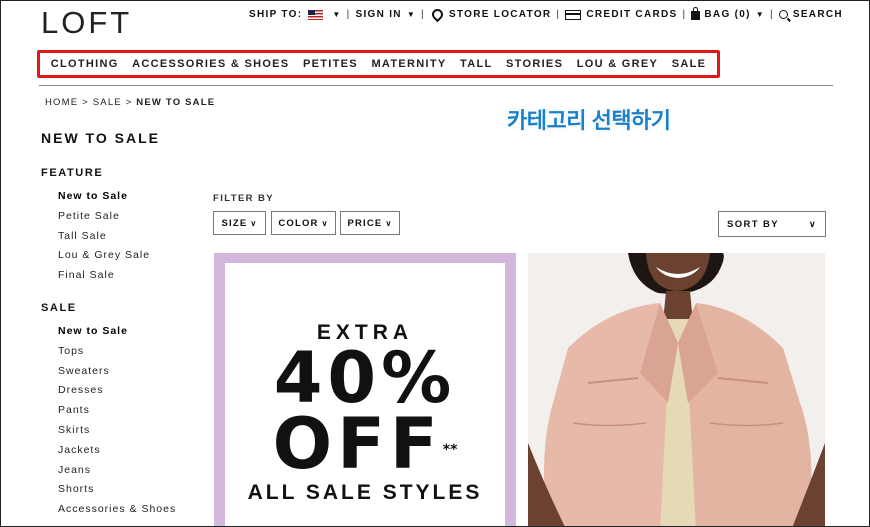  Describe the element at coordinates (243, 198) in the screenshot. I see `filter-by-label: FILTER BY` at that location.